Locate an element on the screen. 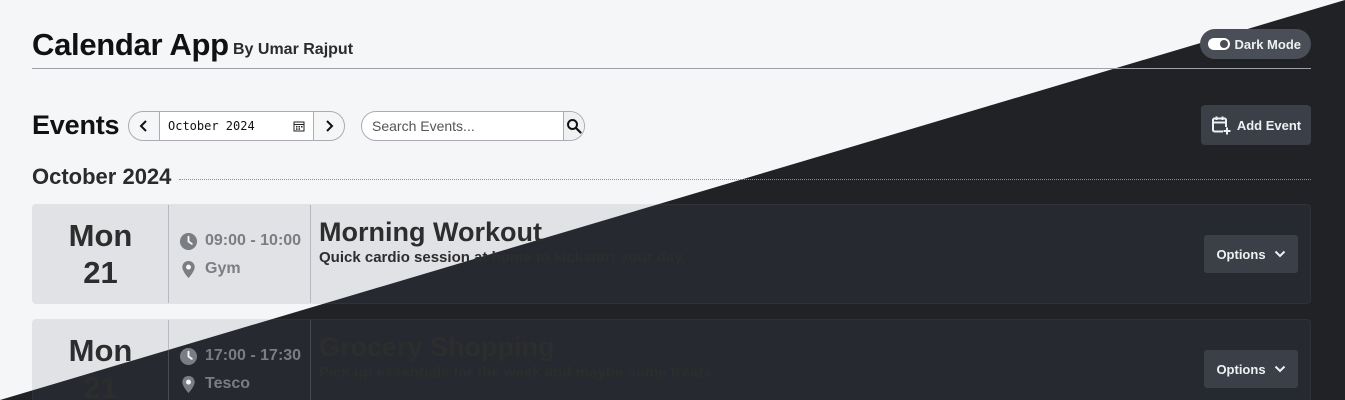 Image resolution: width=1345 pixels, height=400 pixels. search-events-box is located at coordinates (473, 126).